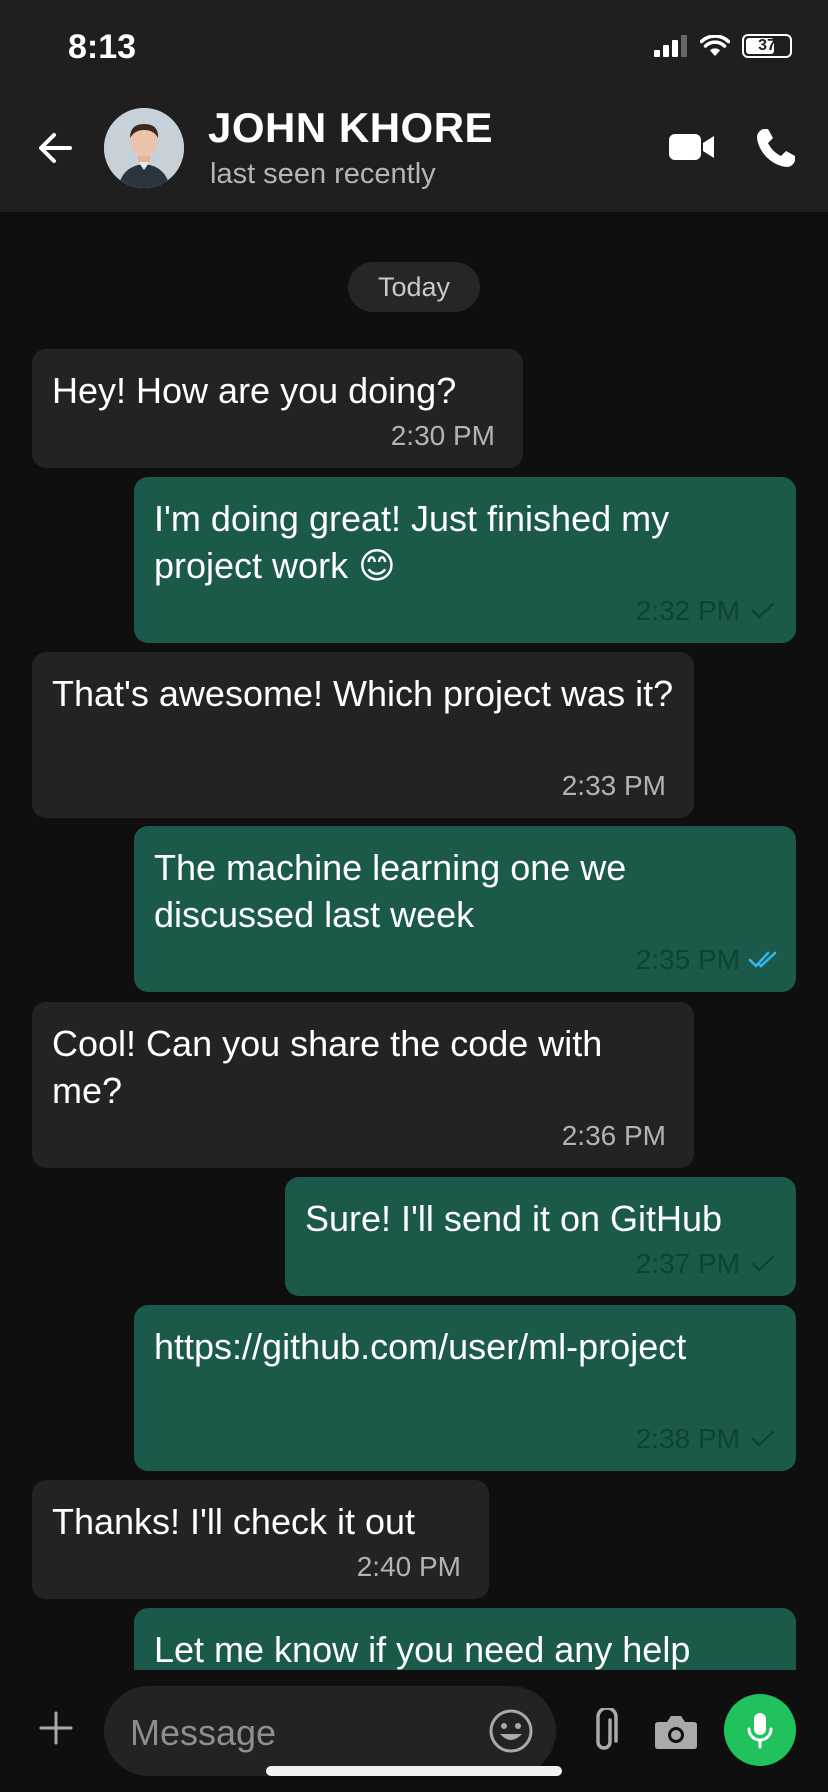  Describe the element at coordinates (715, 45) in the screenshot. I see `wifi-icon` at that location.